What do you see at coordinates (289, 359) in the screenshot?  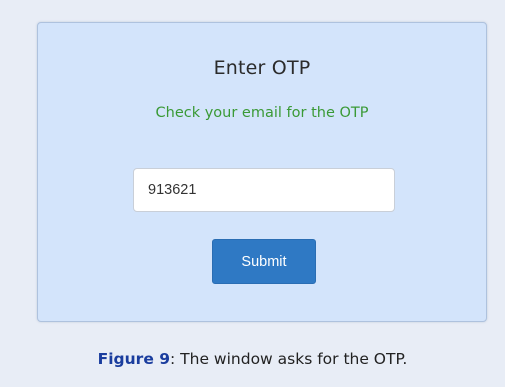 I see `figure-caption-text: : The window asks for the OTP.` at bounding box center [289, 359].